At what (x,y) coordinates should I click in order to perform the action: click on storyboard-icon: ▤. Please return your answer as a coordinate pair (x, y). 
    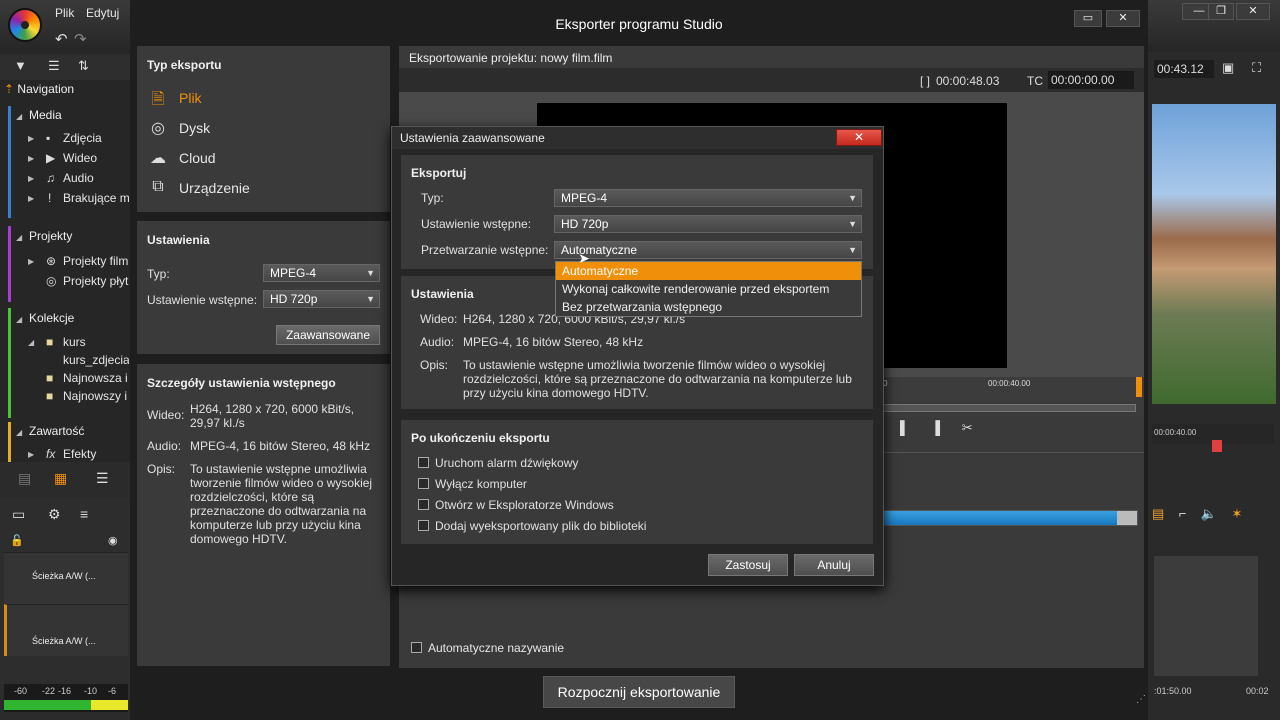
    Looking at the image, I should click on (24, 478).